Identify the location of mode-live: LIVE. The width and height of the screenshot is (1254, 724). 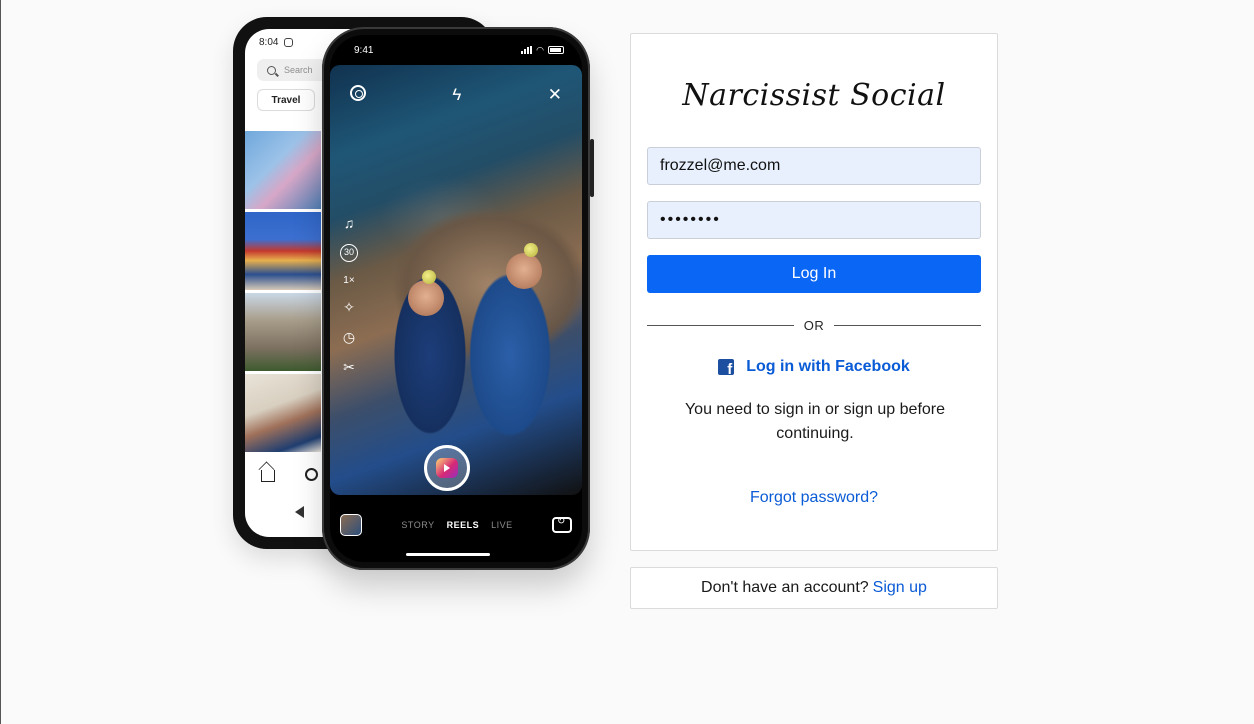
(502, 525).